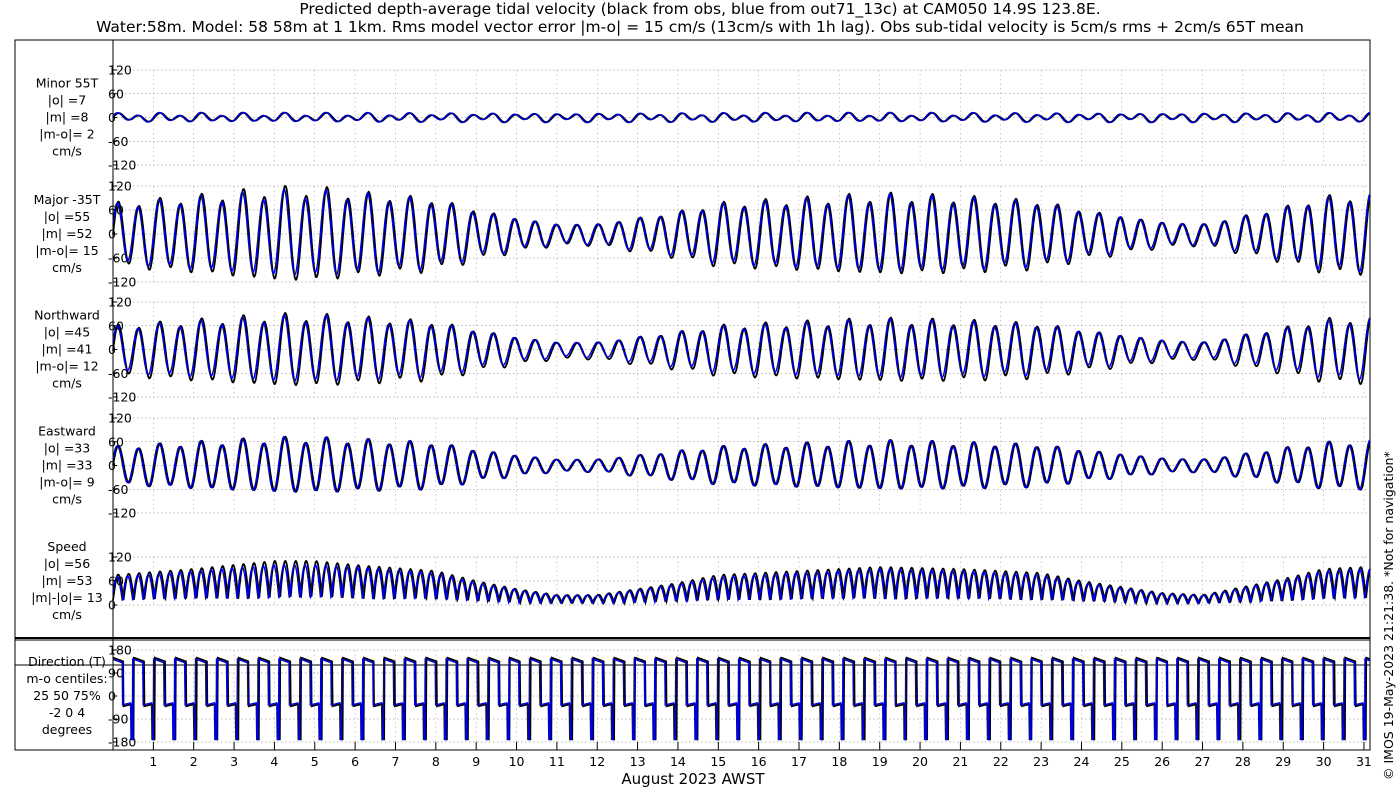 The image size is (1400, 800). Describe the element at coordinates (67, 151) in the screenshot. I see `panel-label-minor: cm/s` at that location.